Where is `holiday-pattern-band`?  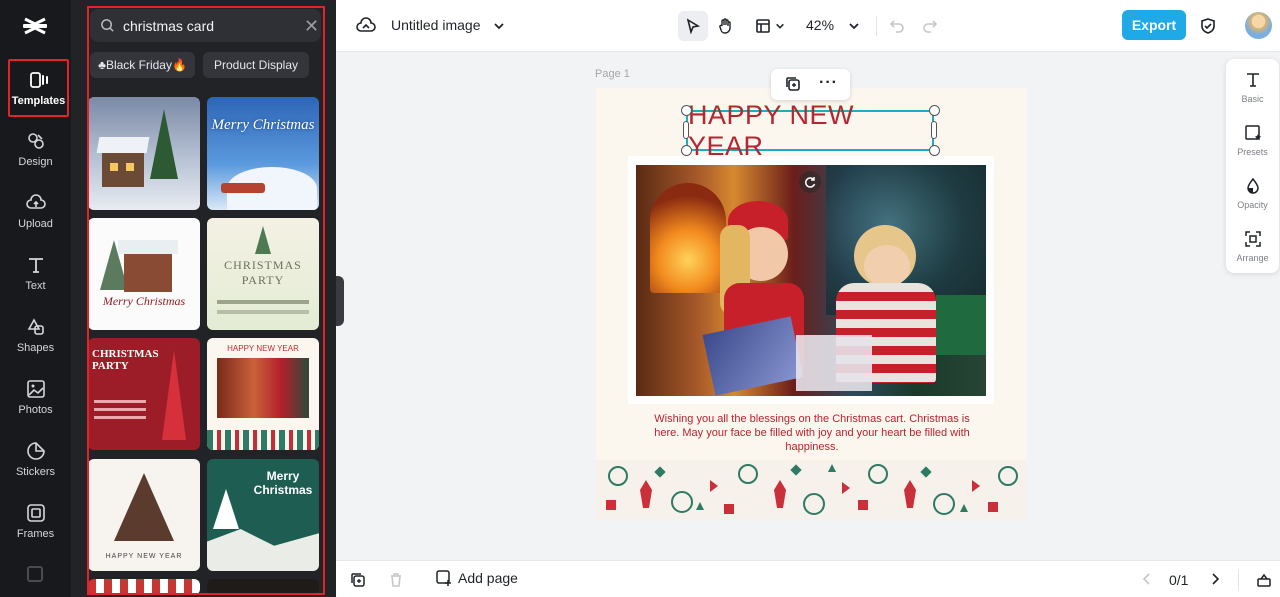 holiday-pattern-band is located at coordinates (811, 490).